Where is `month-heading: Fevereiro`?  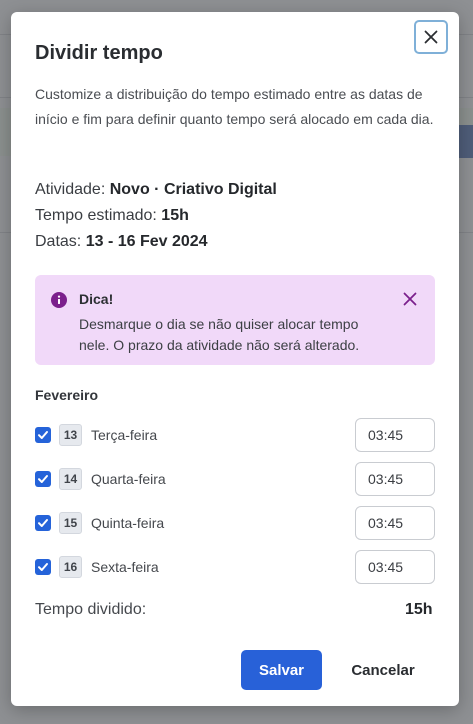 month-heading: Fevereiro is located at coordinates (67, 395).